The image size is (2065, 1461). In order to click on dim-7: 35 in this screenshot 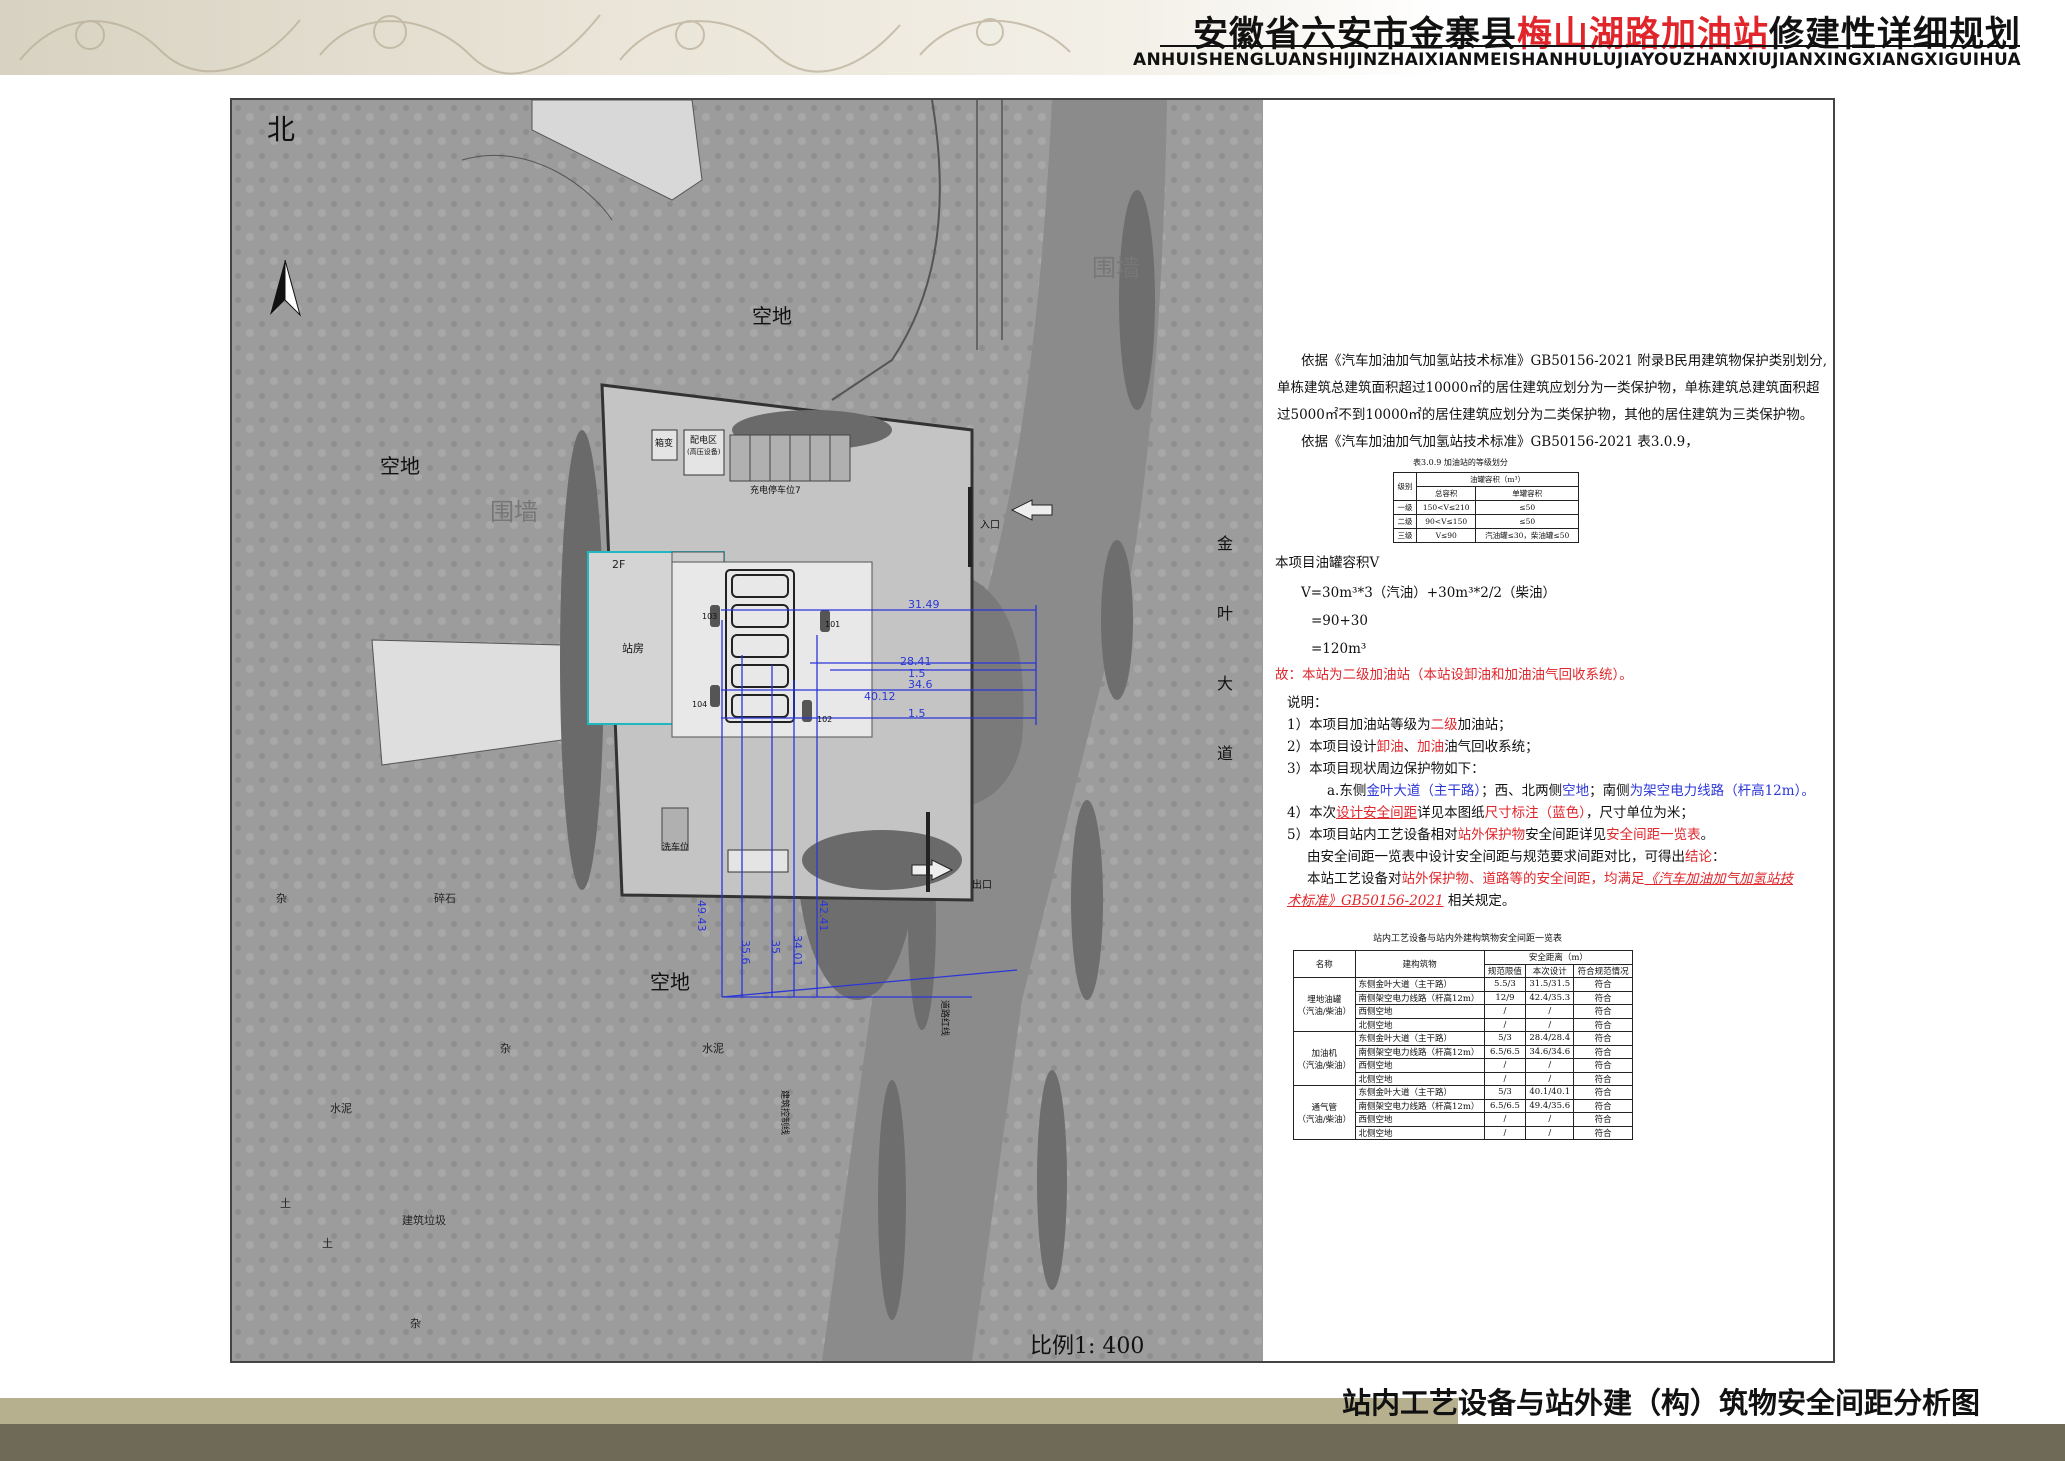, I will do `click(775, 947)`.